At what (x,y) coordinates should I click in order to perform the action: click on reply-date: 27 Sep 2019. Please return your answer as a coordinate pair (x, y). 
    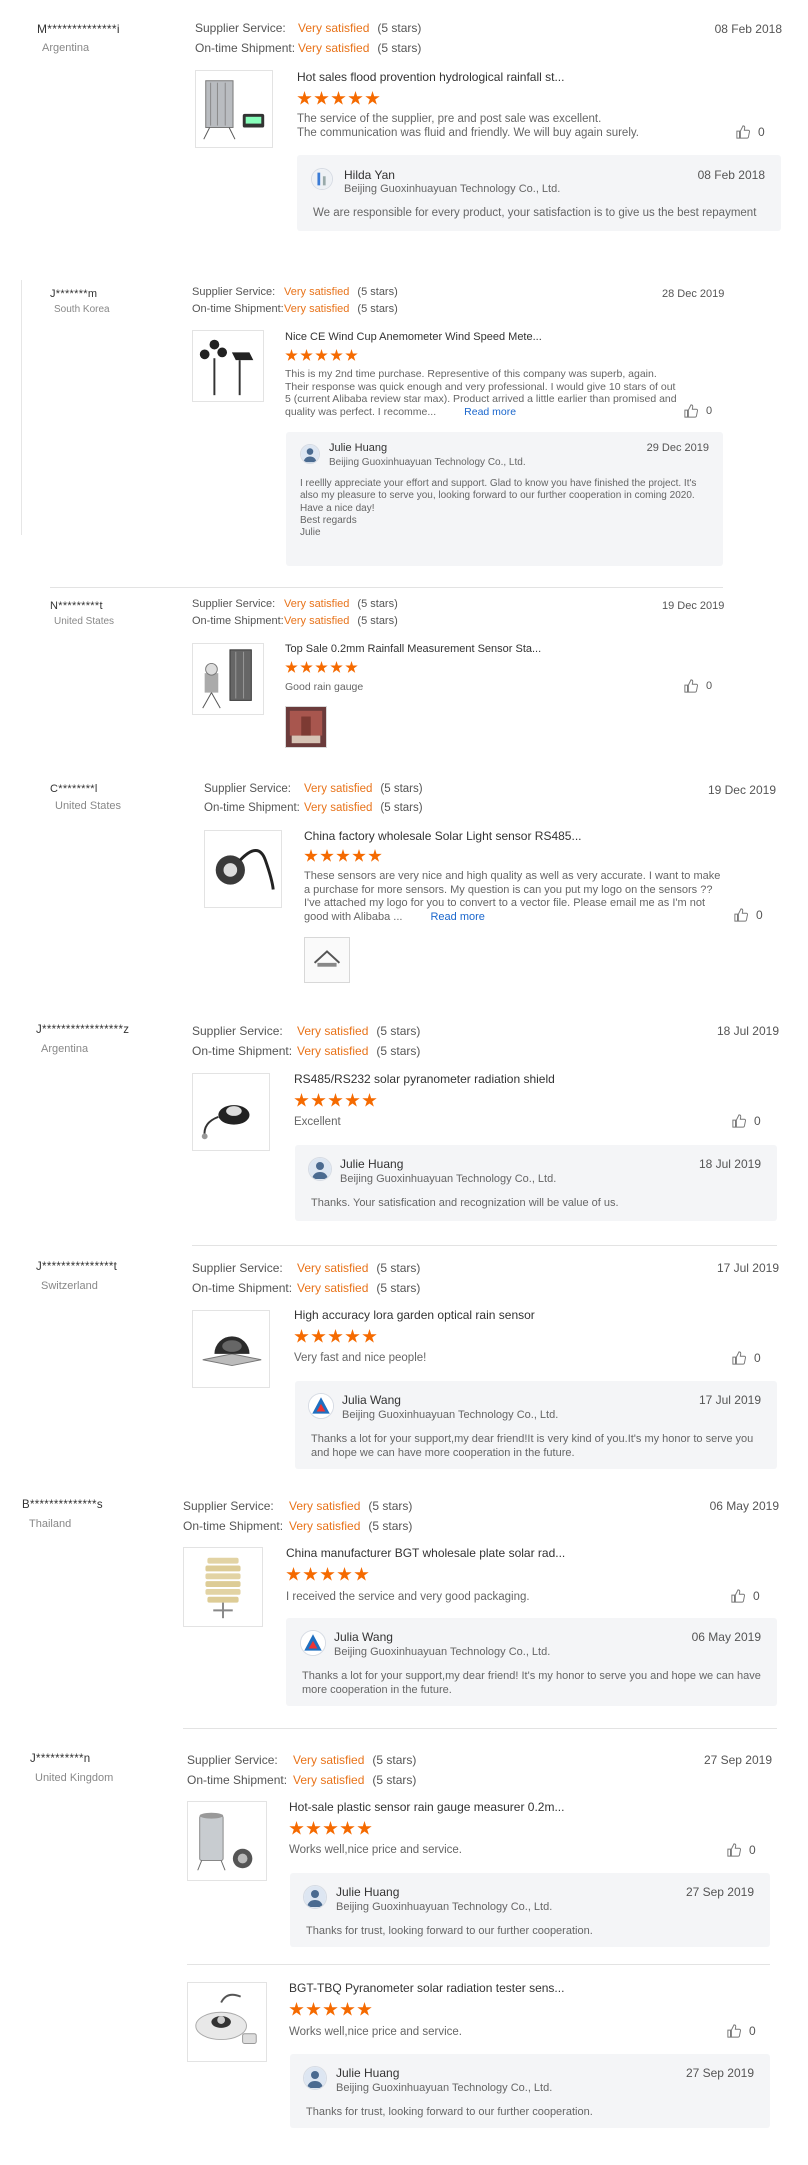
    Looking at the image, I should click on (719, 2073).